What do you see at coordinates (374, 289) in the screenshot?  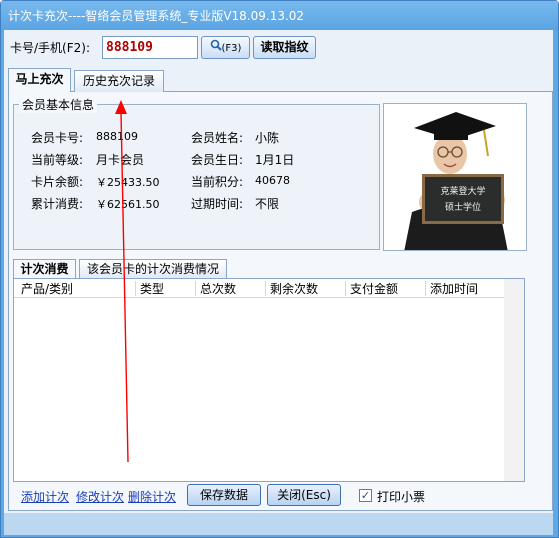 I see `column-header: 支付金额` at bounding box center [374, 289].